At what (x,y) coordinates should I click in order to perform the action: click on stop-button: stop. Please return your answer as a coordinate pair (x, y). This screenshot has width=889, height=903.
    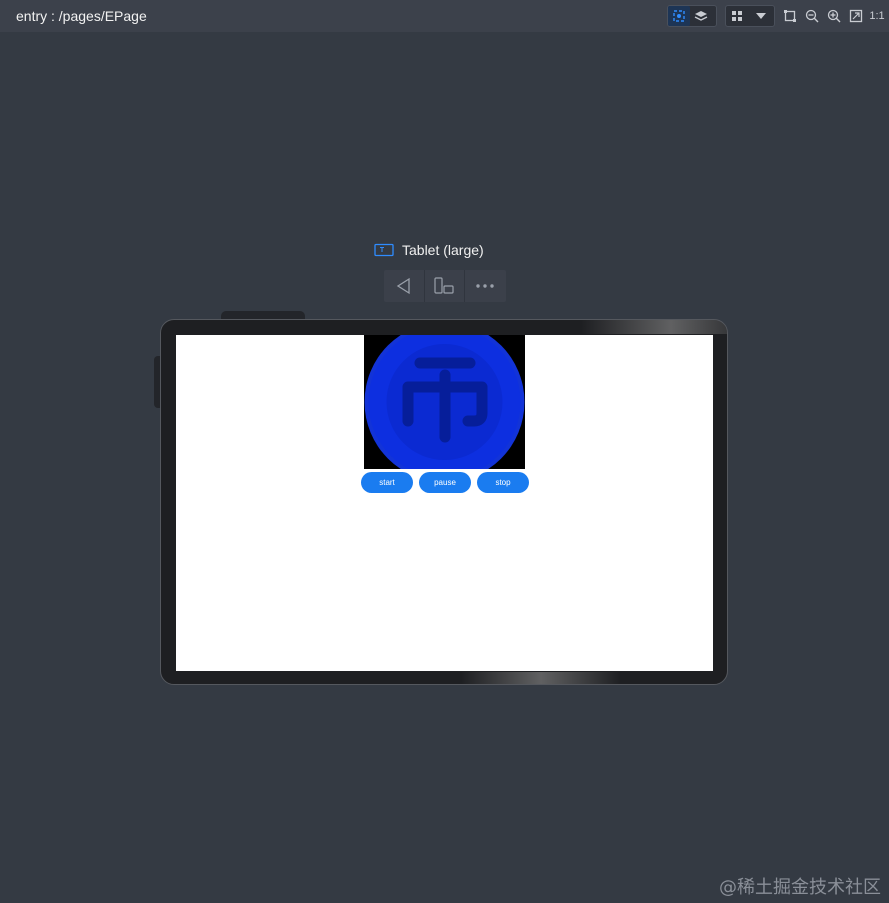
    Looking at the image, I should click on (503, 482).